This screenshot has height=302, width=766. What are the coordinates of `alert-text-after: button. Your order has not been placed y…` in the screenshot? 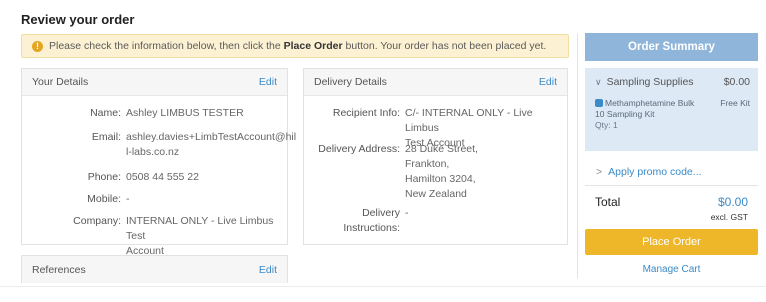 It's located at (444, 46).